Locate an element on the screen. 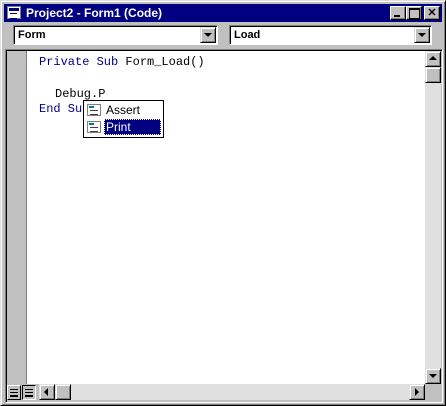  code-line-1: Private Sub Form_Load() is located at coordinates (122, 62).